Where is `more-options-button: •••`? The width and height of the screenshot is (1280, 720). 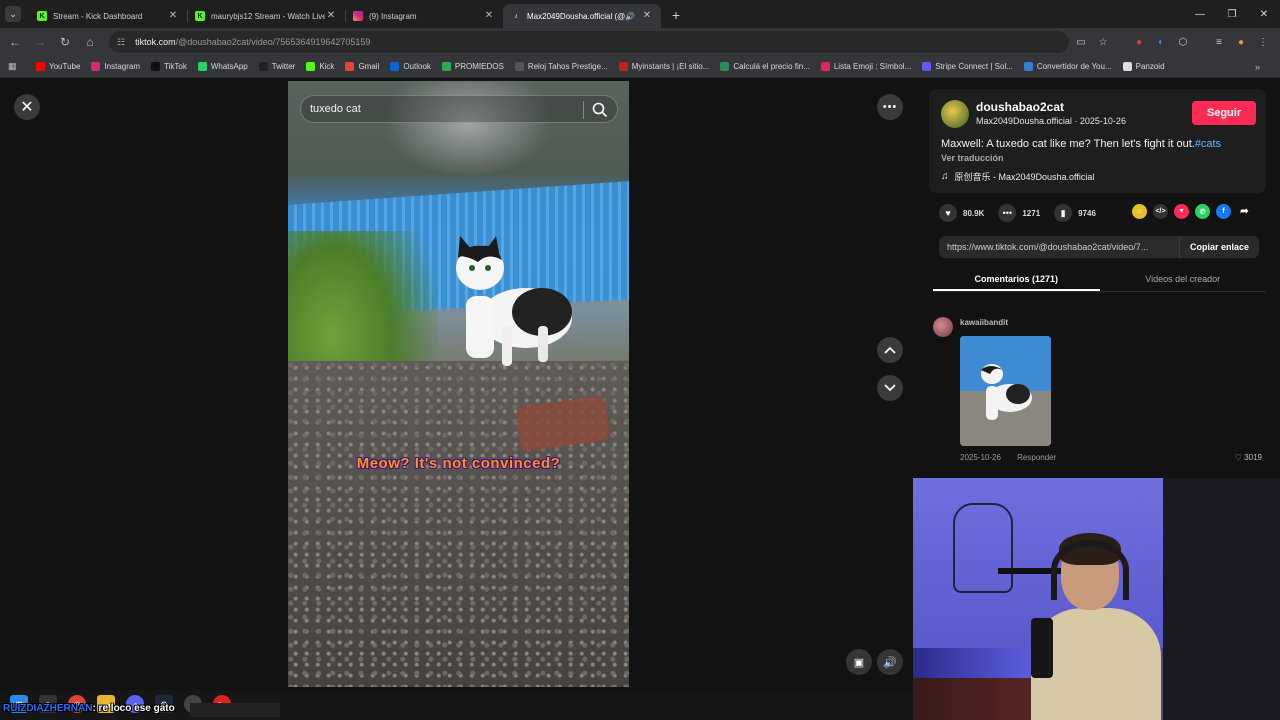
more-options-button: ••• is located at coordinates (890, 107).